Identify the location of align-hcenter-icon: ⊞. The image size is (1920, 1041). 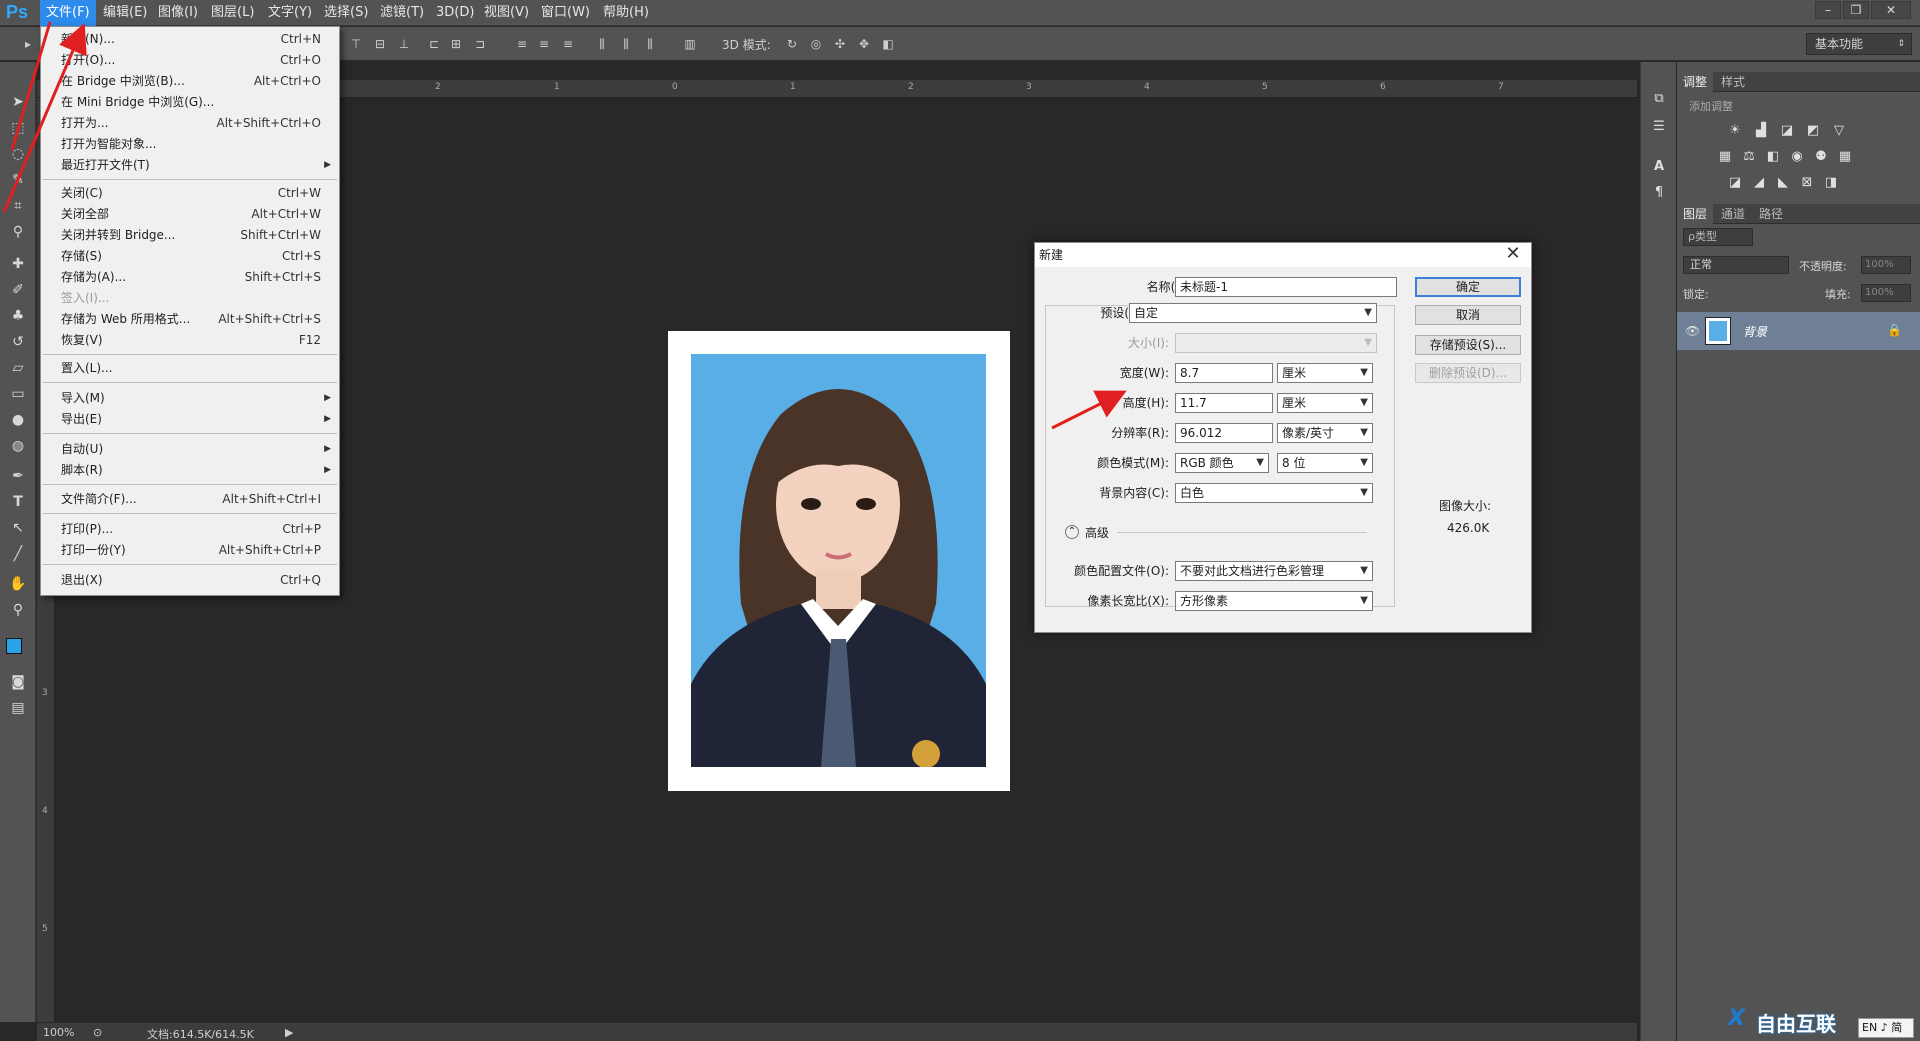
(456, 44).